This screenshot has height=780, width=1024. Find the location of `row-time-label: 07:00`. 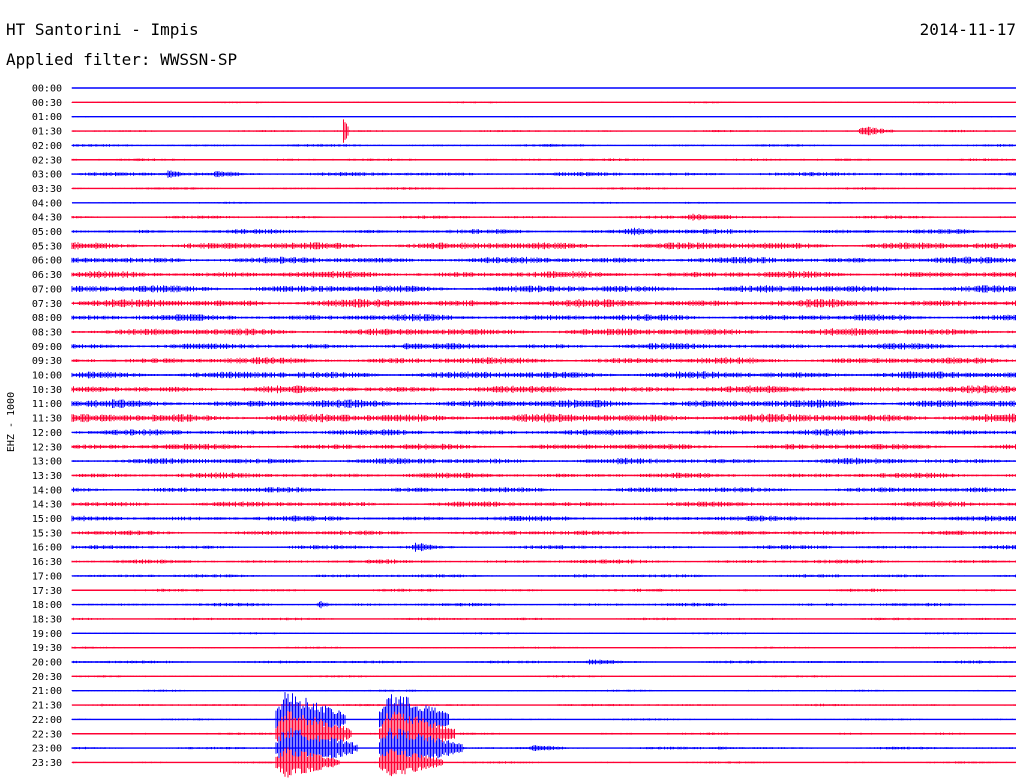

row-time-label: 07:00 is located at coordinates (47, 289).